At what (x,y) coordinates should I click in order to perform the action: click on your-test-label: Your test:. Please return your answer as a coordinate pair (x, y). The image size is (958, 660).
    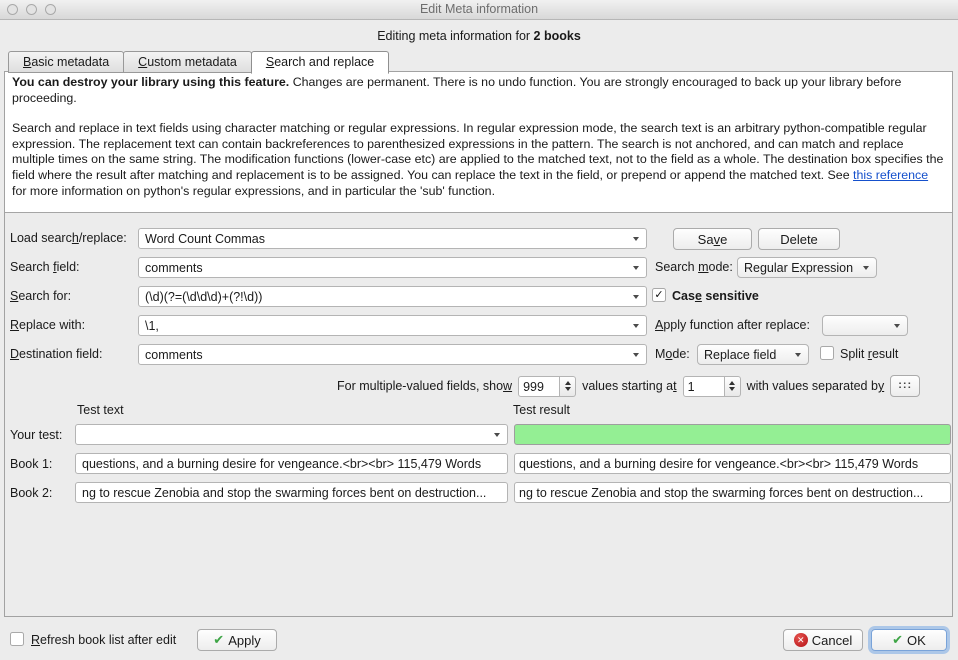
    Looking at the image, I should click on (36, 435).